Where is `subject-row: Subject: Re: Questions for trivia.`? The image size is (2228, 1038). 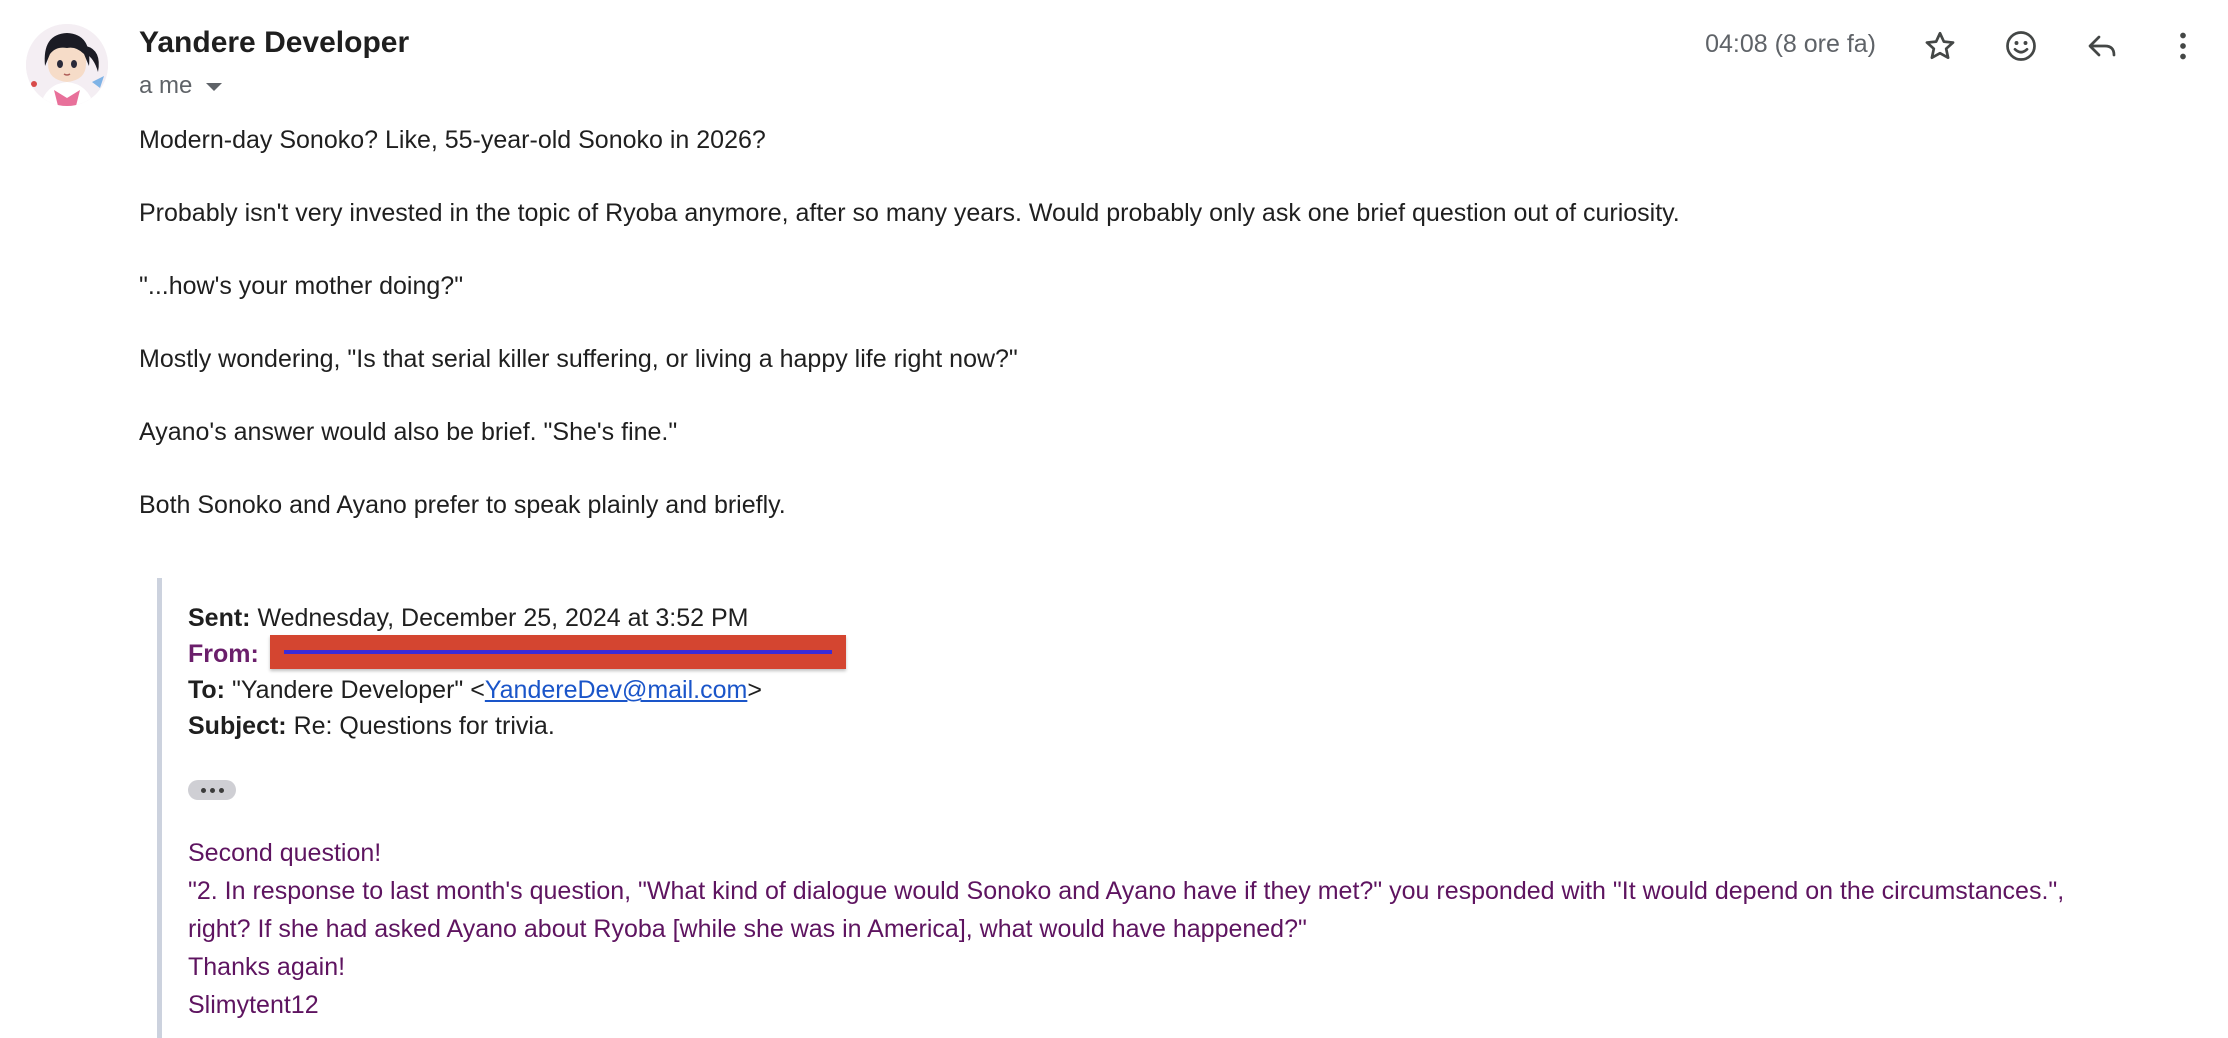
subject-row: Subject: Re: Questions for trivia. is located at coordinates (517, 726).